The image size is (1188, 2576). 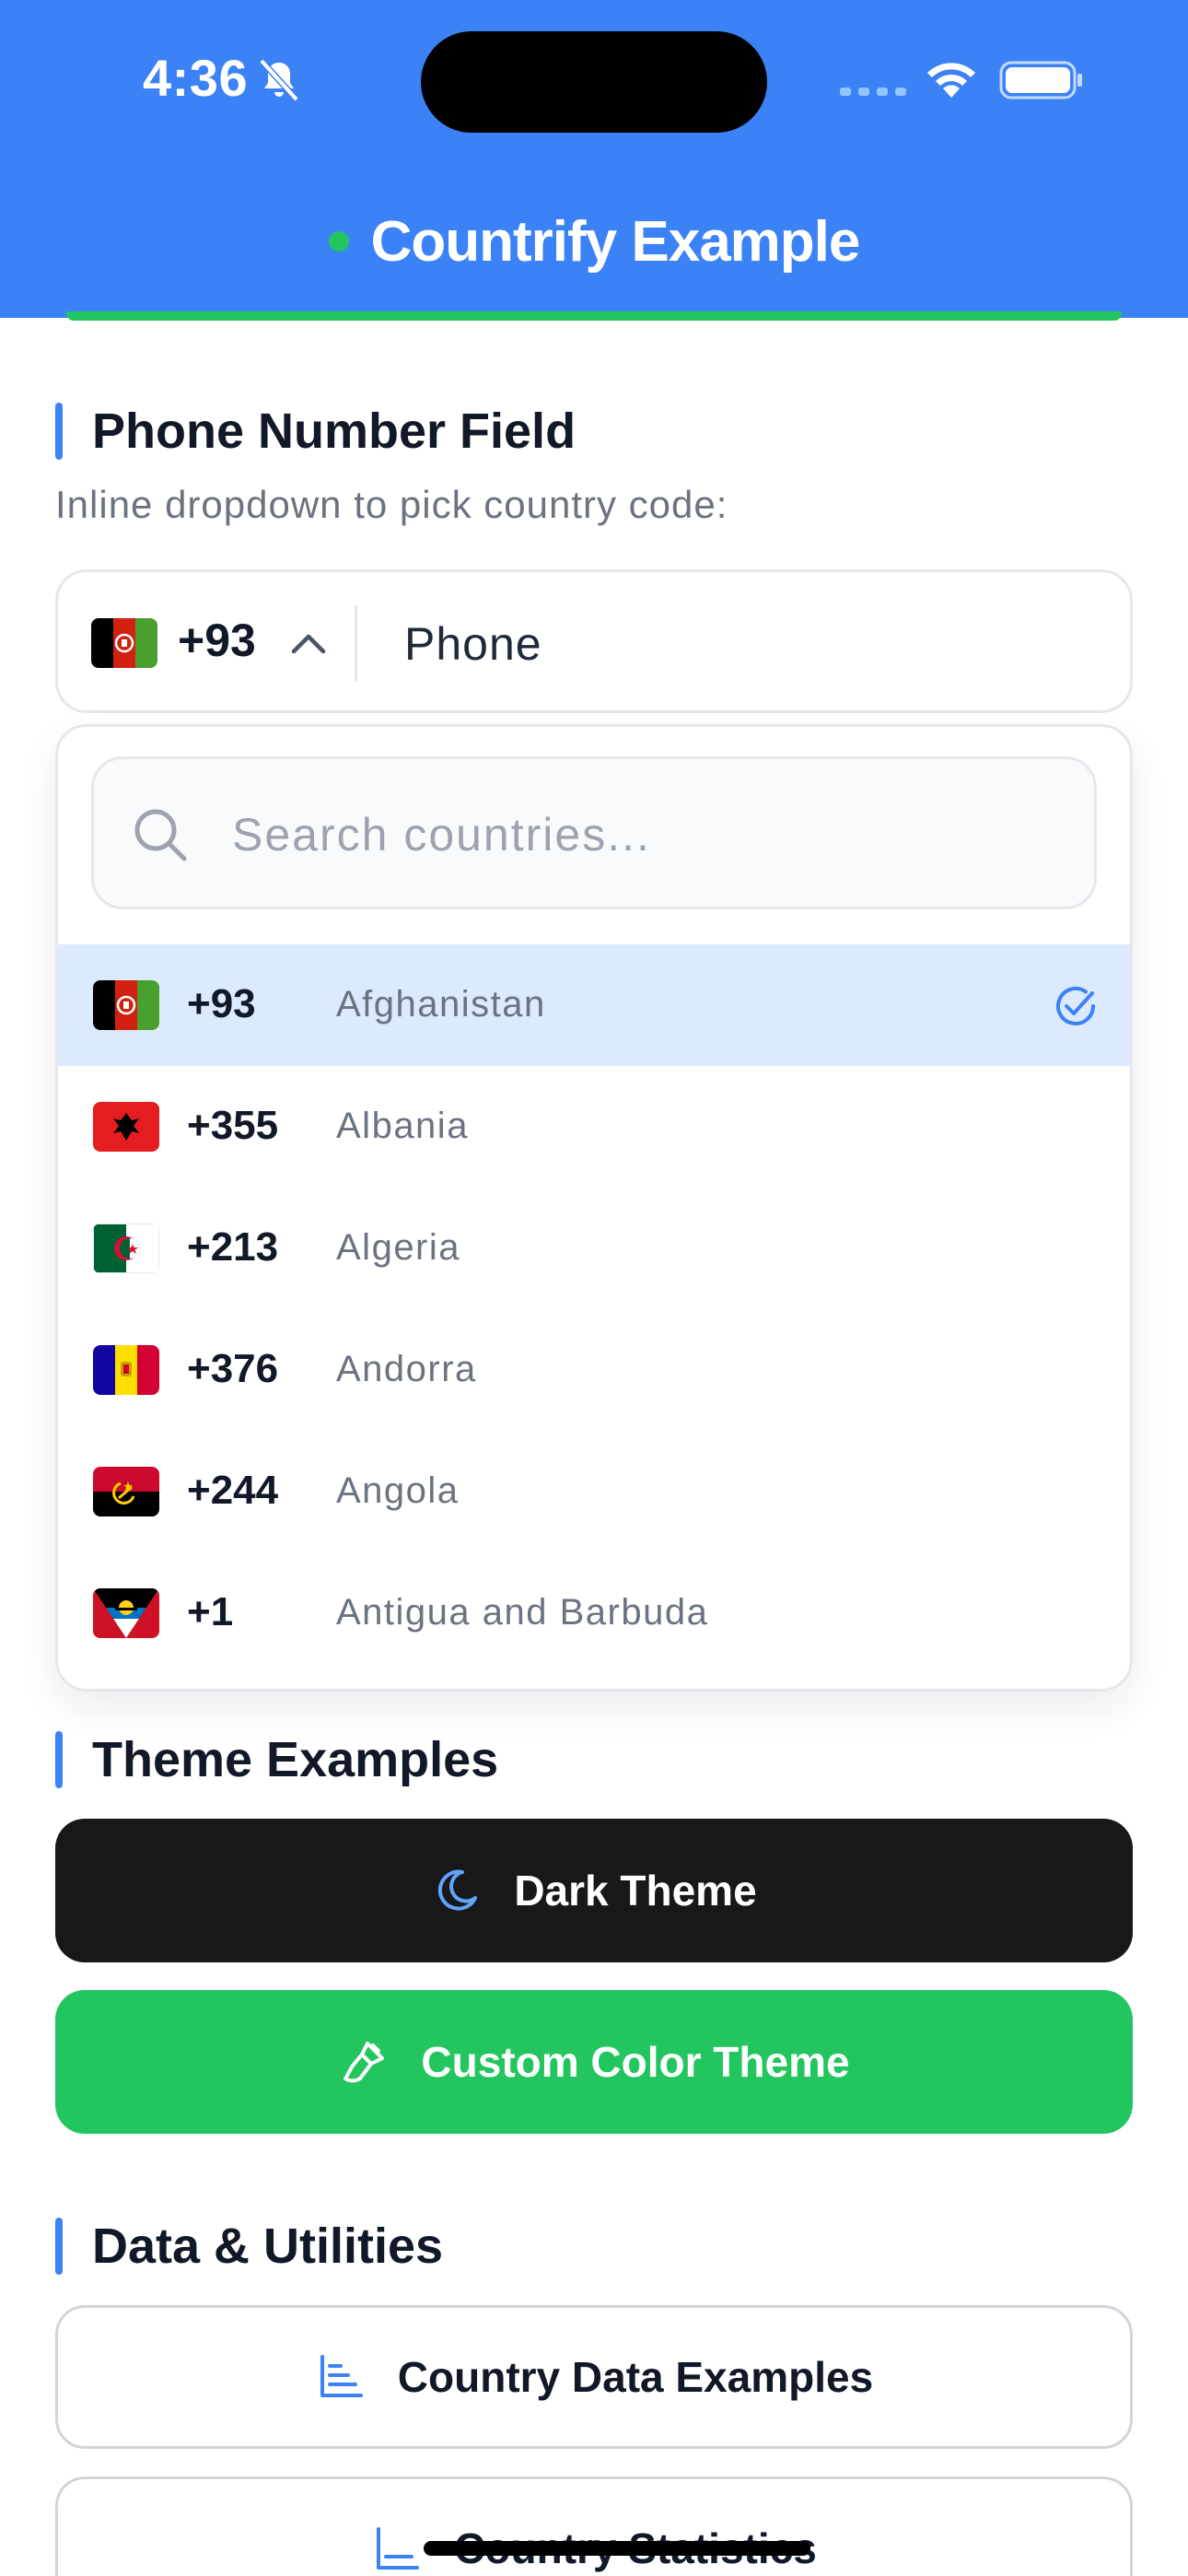 I want to click on country-data-examples-button: Country Data Examples, so click(x=594, y=2377).